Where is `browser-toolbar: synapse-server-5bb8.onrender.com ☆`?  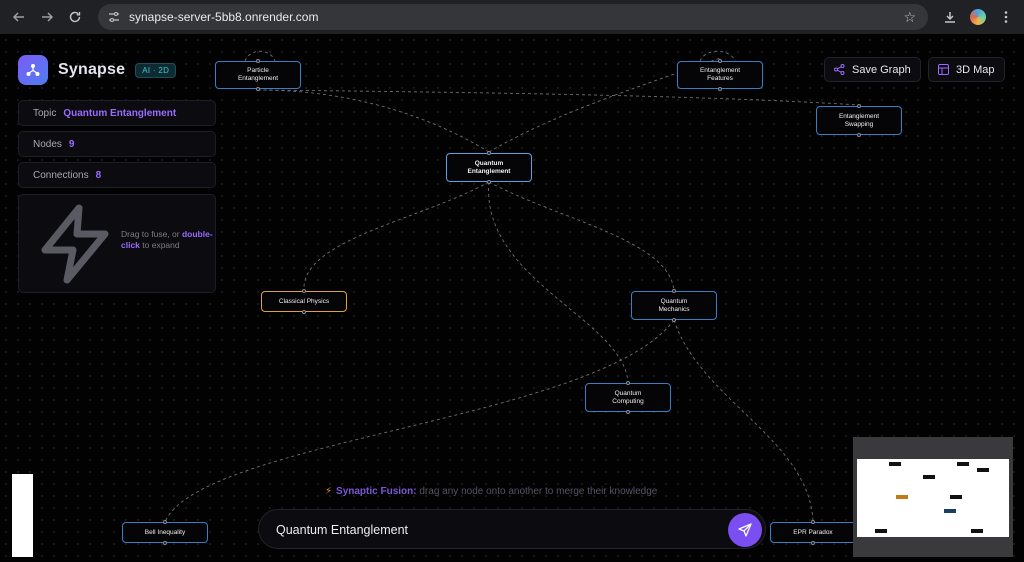 browser-toolbar: synapse-server-5bb8.onrender.com ☆ is located at coordinates (512, 17).